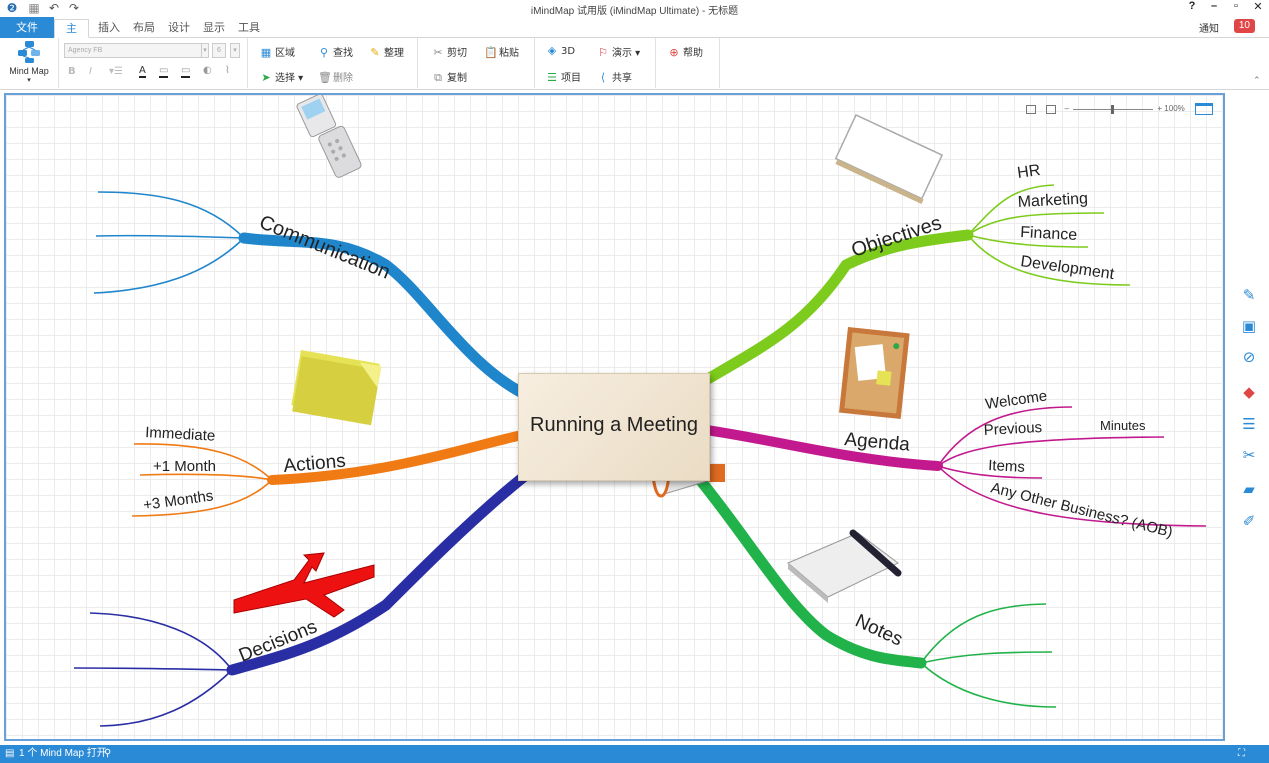  What do you see at coordinates (1249, 490) in the screenshot?
I see `tag-icon: ▰` at bounding box center [1249, 490].